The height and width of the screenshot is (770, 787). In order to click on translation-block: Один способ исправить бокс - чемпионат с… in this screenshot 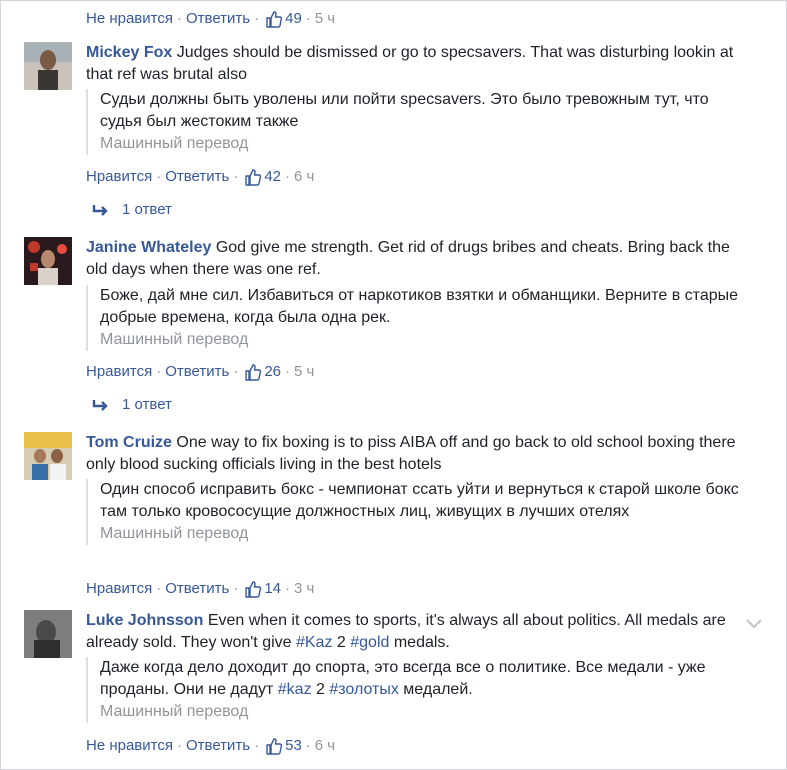, I will do `click(413, 512)`.